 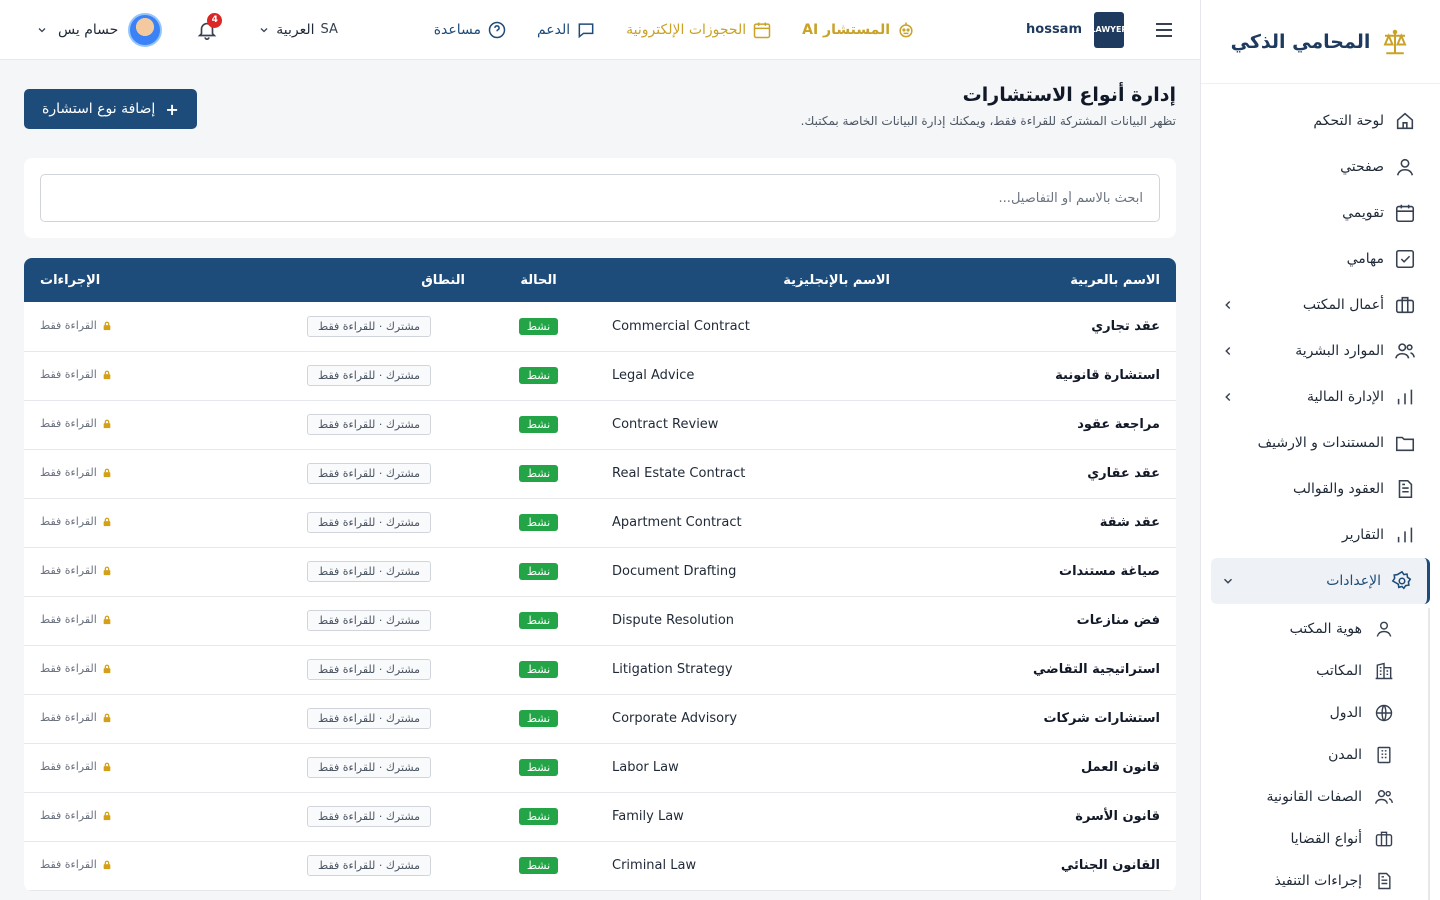 What do you see at coordinates (677, 522) in the screenshot?
I see `cell-name-en: Apartment Contract` at bounding box center [677, 522].